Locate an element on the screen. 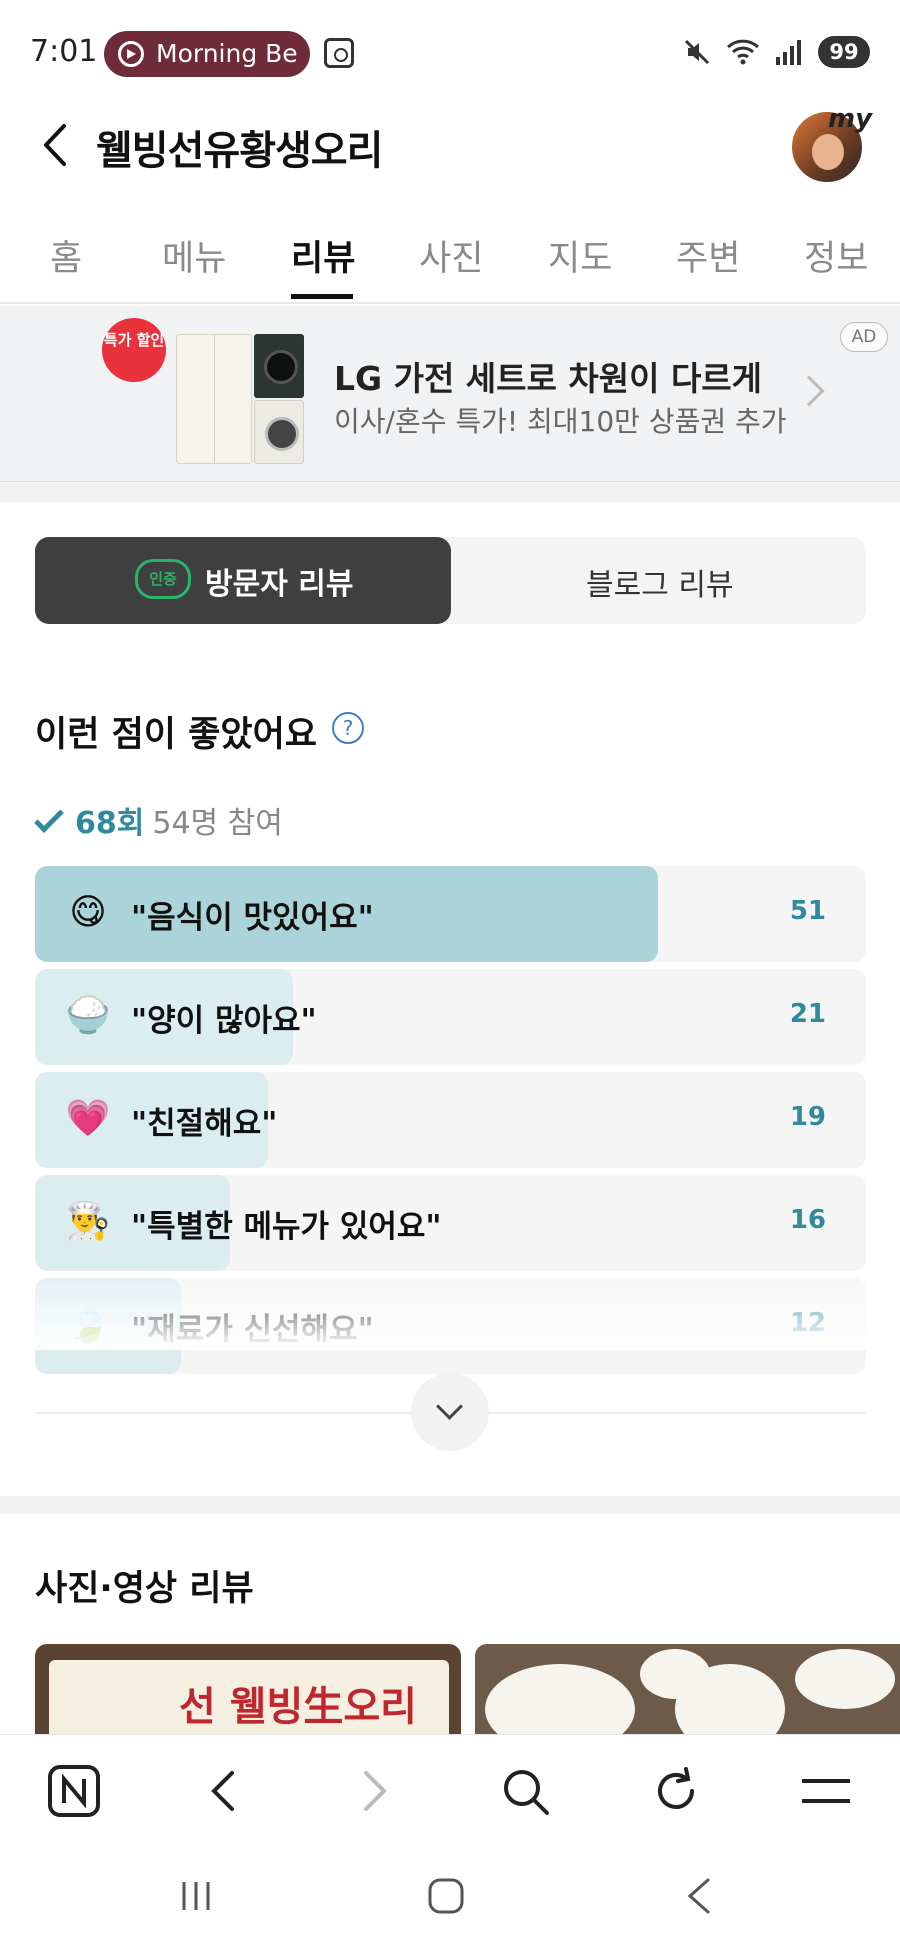 Image resolution: width=900 pixels, height=1950 pixels. system-back-icon is located at coordinates (700, 1896).